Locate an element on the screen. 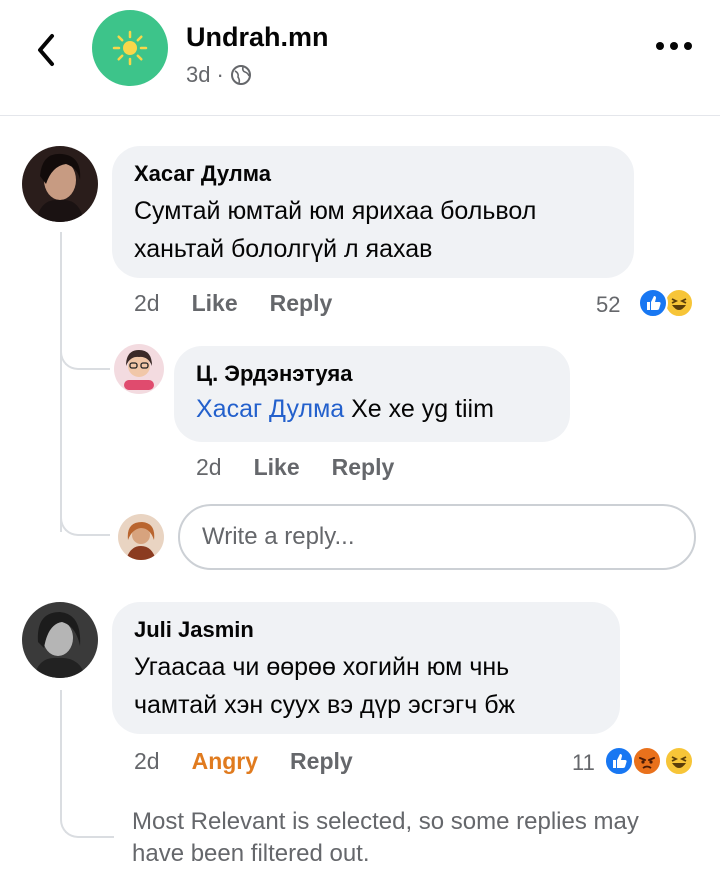  reply-author: Ц. Эрдэнэтуяа is located at coordinates (372, 374).